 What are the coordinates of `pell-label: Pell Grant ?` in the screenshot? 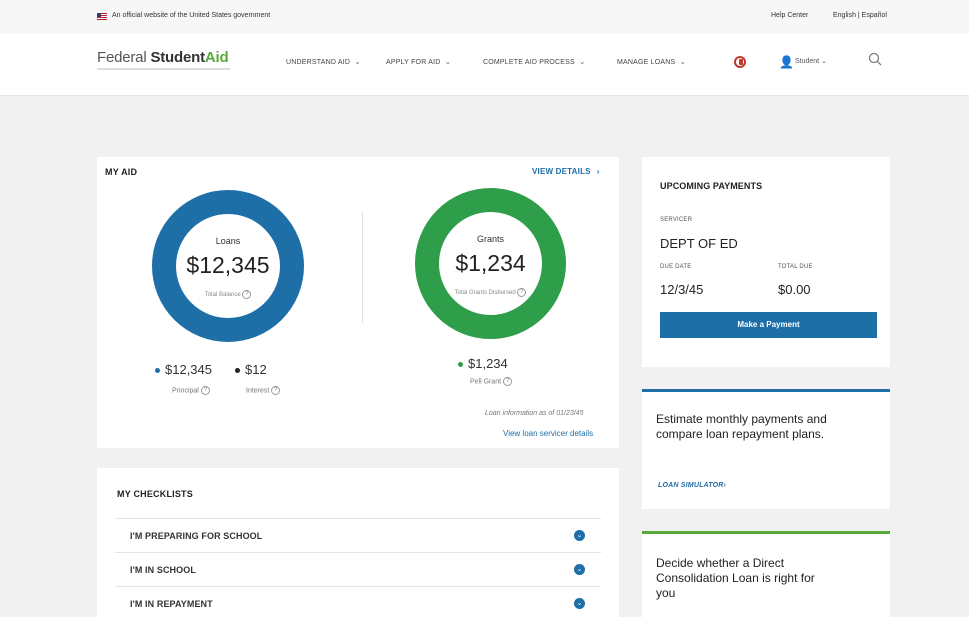 It's located at (491, 381).